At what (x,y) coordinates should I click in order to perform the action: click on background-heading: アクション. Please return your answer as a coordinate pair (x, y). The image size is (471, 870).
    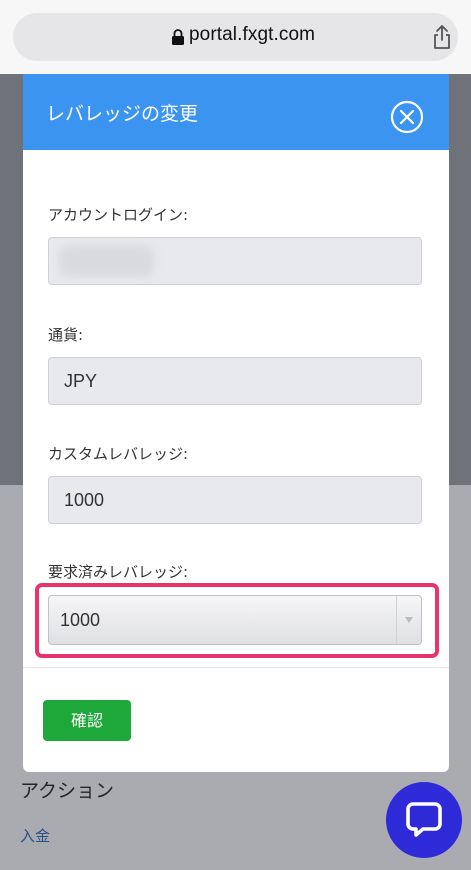
    Looking at the image, I should click on (67, 791).